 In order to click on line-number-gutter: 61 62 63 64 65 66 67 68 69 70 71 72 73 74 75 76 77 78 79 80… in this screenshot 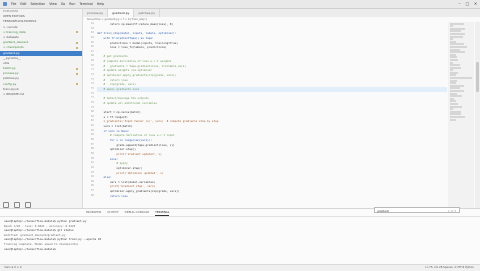, I will do `click(89, 115)`.